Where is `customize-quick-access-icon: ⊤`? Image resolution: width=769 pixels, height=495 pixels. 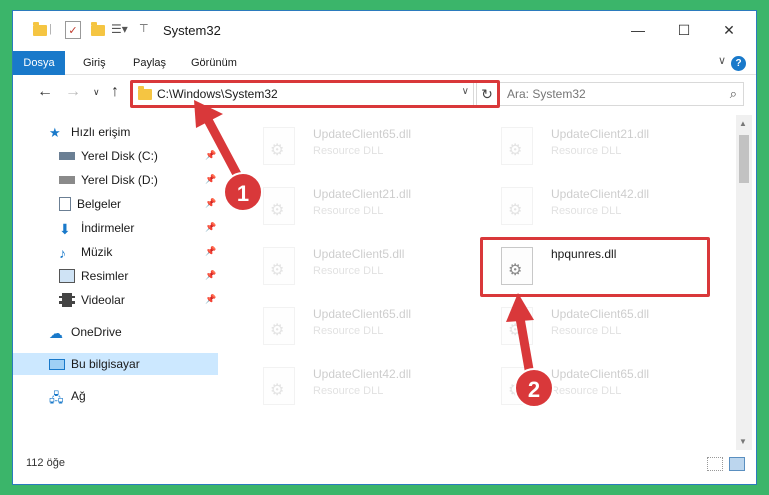 customize-quick-access-icon: ⊤ is located at coordinates (144, 28).